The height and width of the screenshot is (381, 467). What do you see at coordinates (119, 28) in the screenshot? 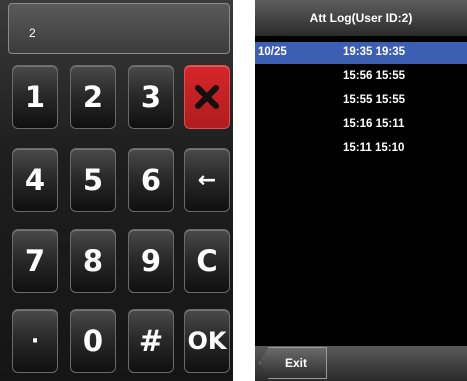
I see `user-id-input: 2` at bounding box center [119, 28].